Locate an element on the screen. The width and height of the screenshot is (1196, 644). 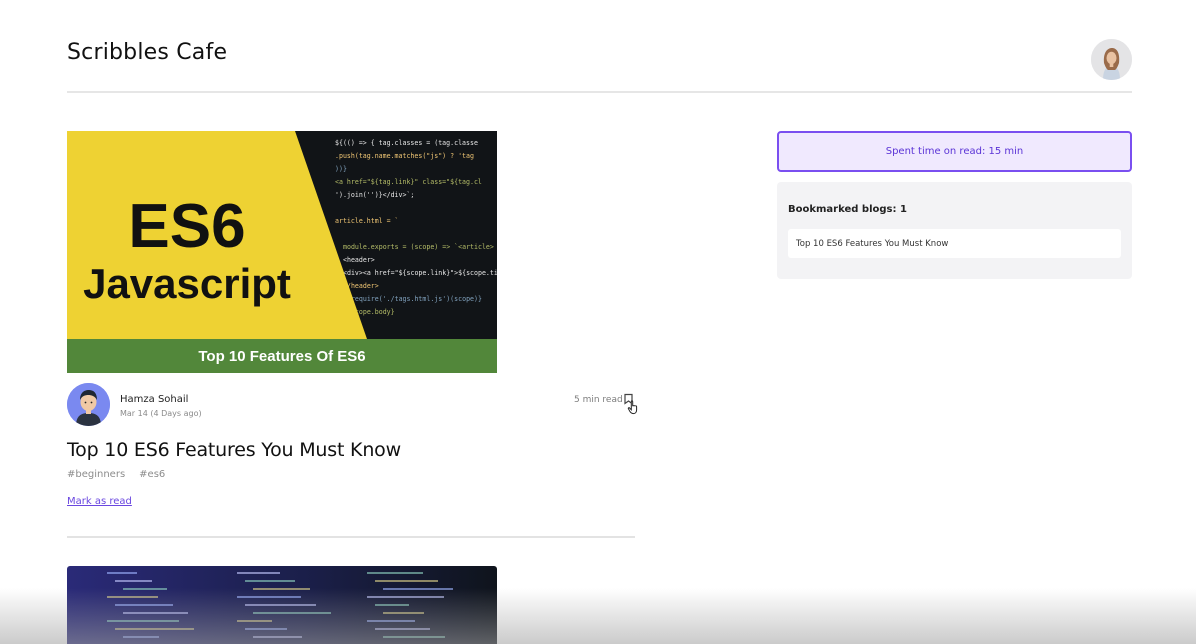
user-avatar-portrait is located at coordinates (1111, 59).